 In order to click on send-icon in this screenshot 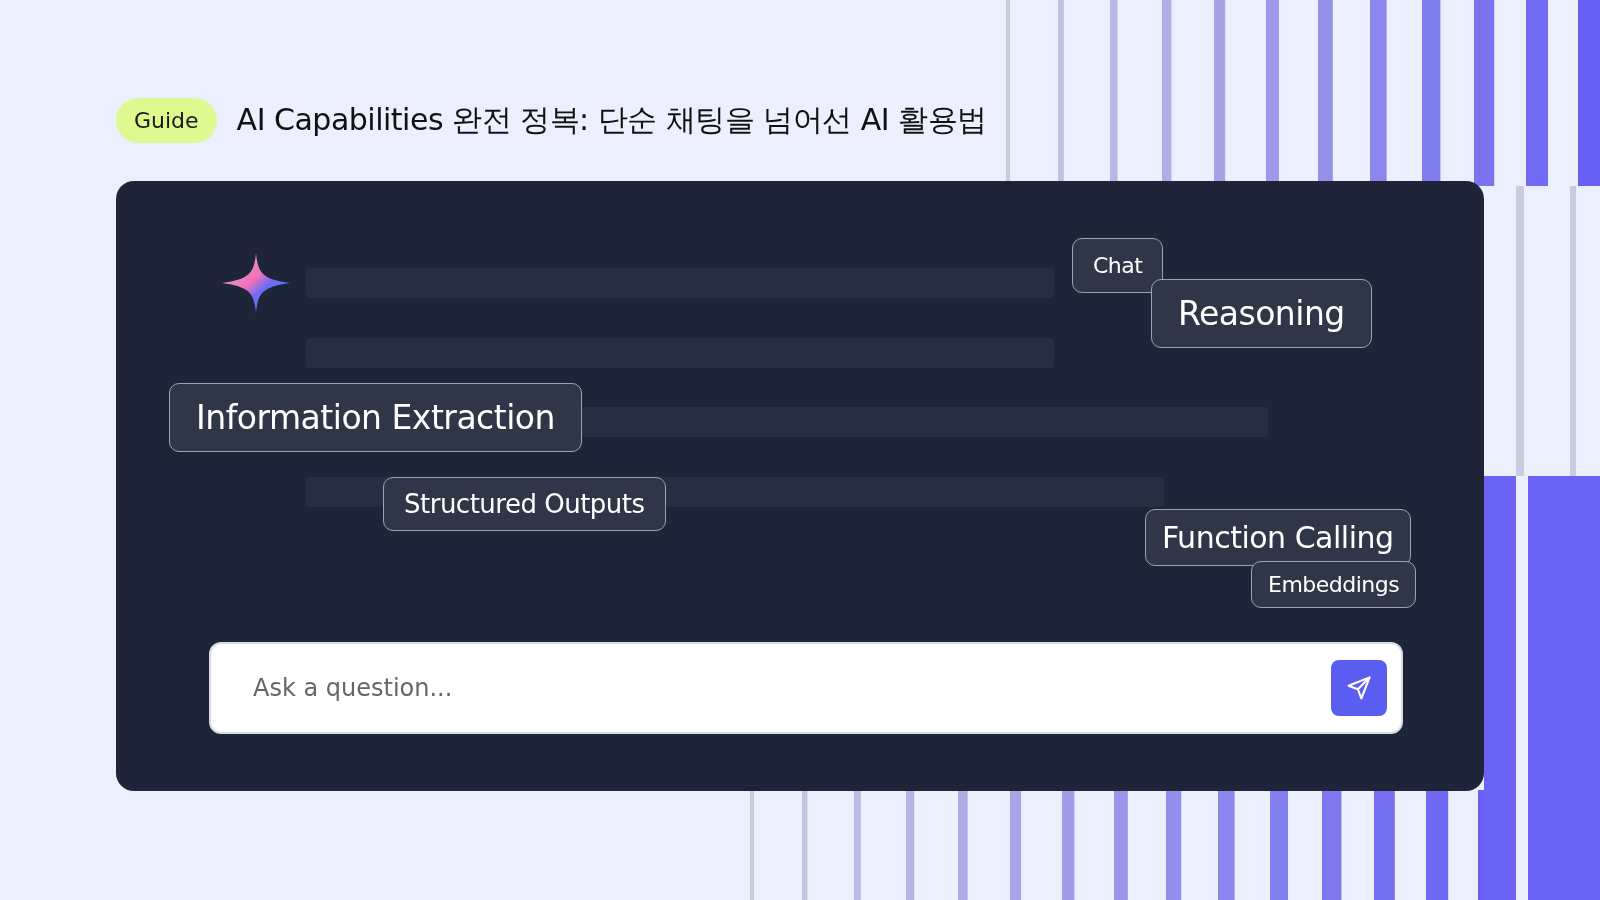, I will do `click(1359, 688)`.